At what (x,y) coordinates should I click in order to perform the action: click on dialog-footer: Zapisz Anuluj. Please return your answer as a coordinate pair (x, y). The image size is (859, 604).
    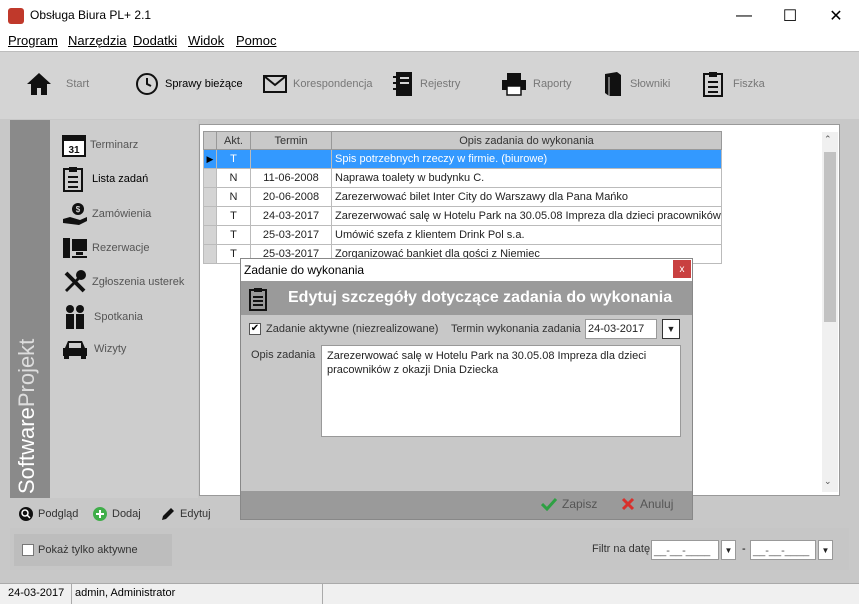
    Looking at the image, I should click on (466, 505).